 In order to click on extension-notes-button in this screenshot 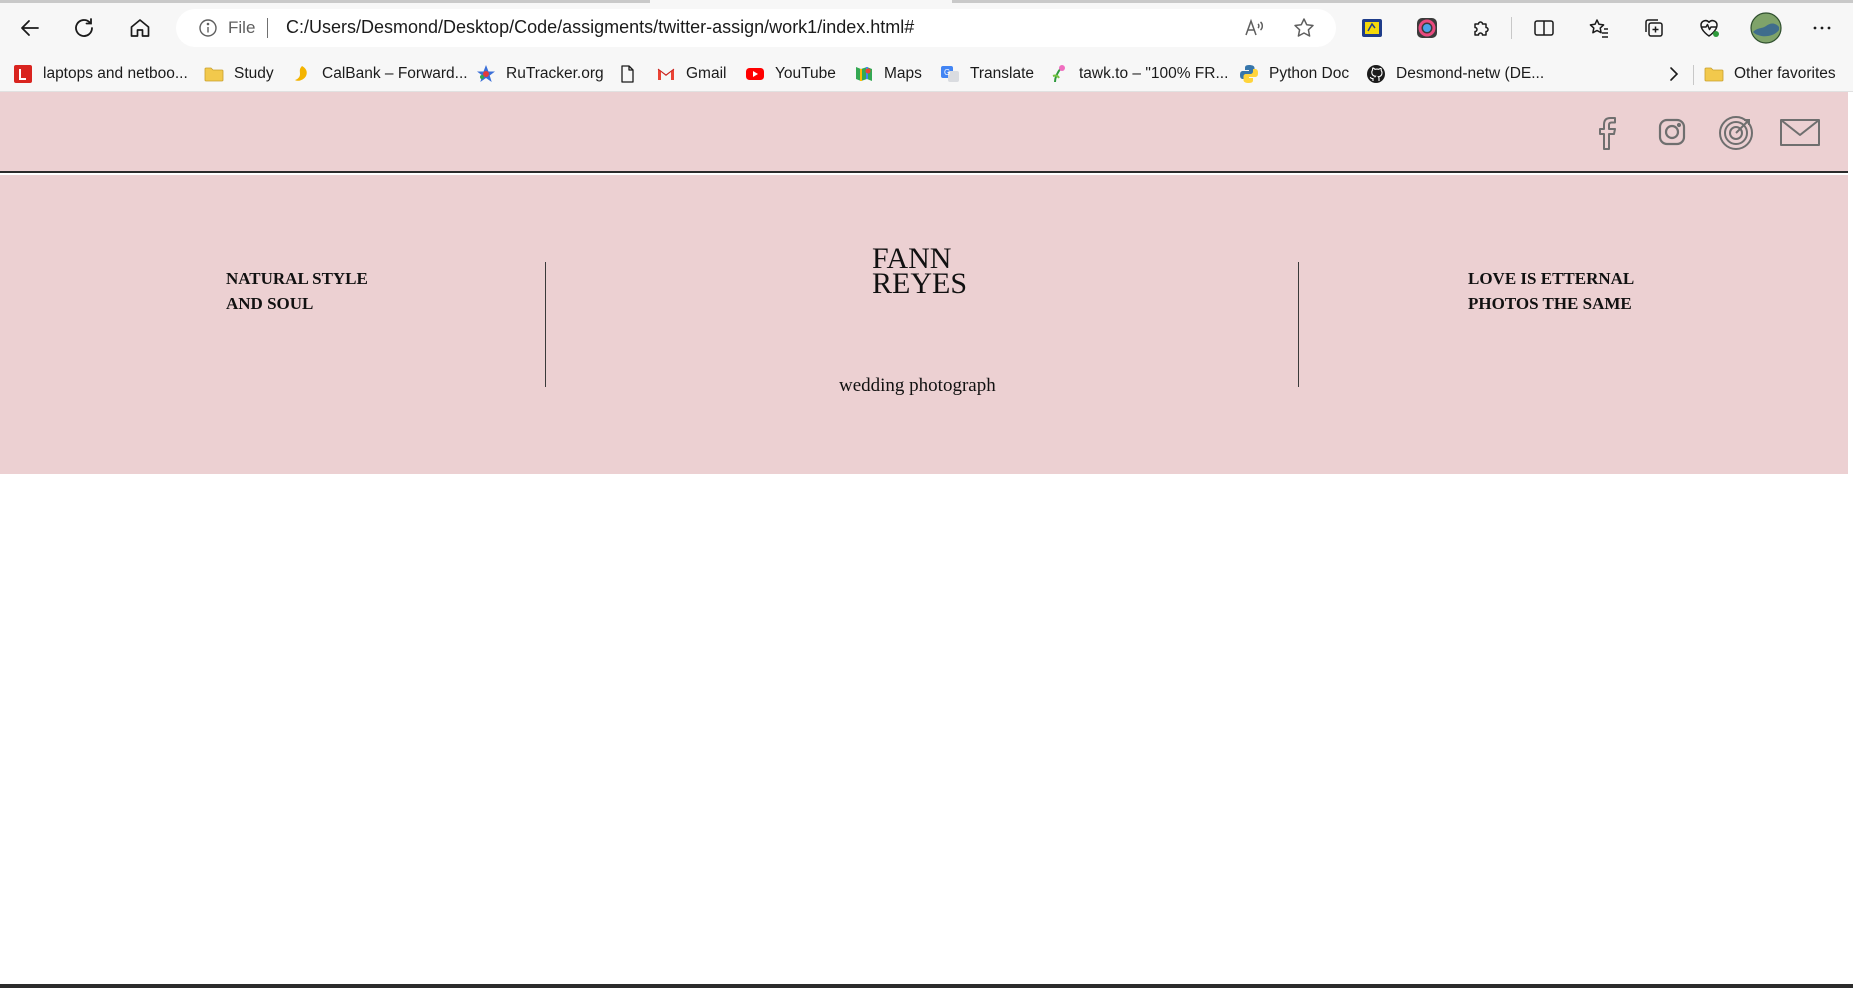, I will do `click(1372, 28)`.